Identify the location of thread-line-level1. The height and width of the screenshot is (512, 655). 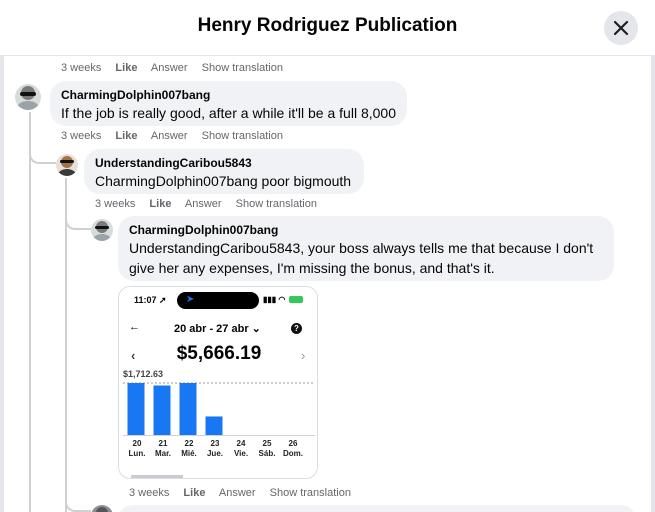
(30, 312).